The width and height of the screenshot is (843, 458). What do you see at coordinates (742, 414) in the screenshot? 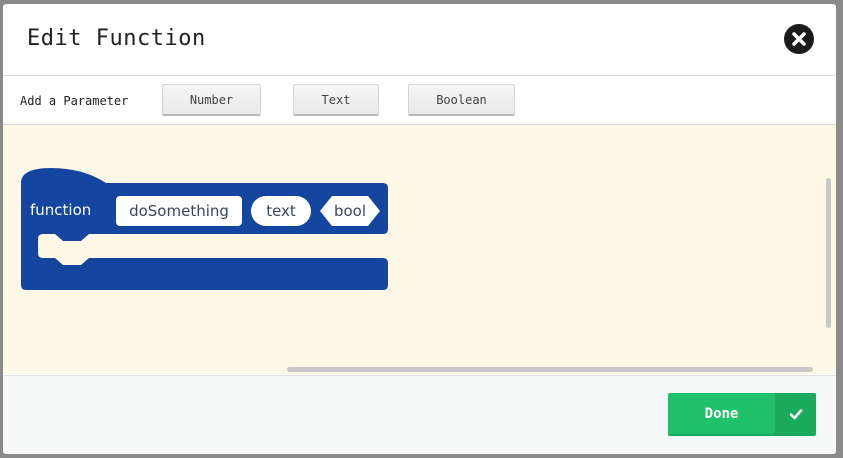
I see `done-button: Done` at bounding box center [742, 414].